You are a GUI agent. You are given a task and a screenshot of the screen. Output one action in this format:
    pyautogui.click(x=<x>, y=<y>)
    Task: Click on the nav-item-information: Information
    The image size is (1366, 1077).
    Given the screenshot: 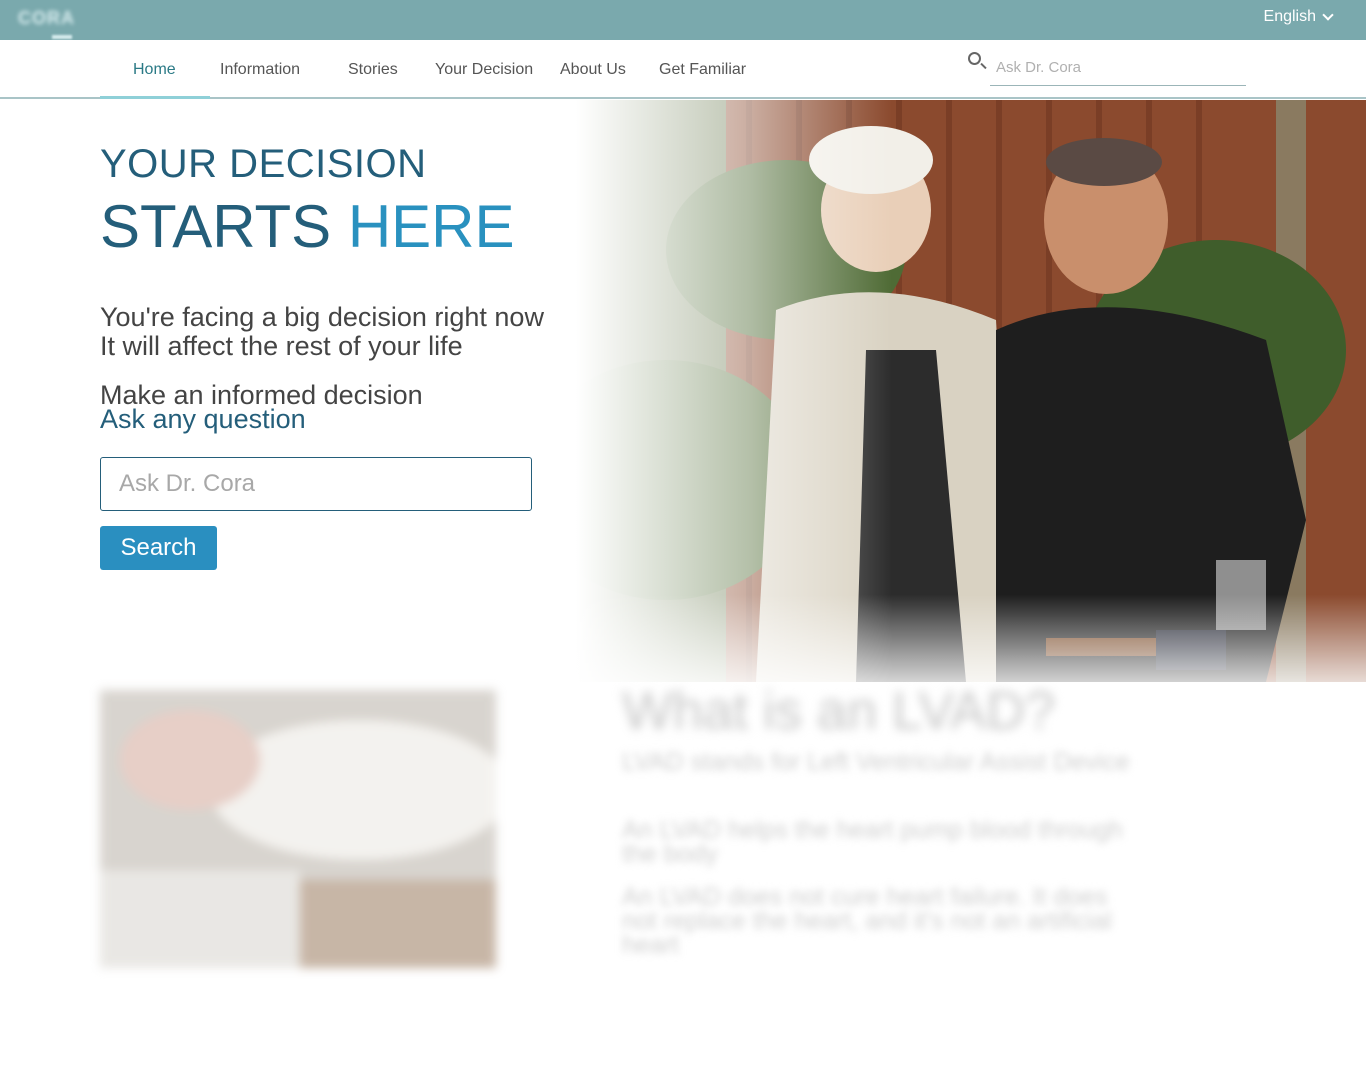 What is the action you would take?
    pyautogui.click(x=260, y=70)
    